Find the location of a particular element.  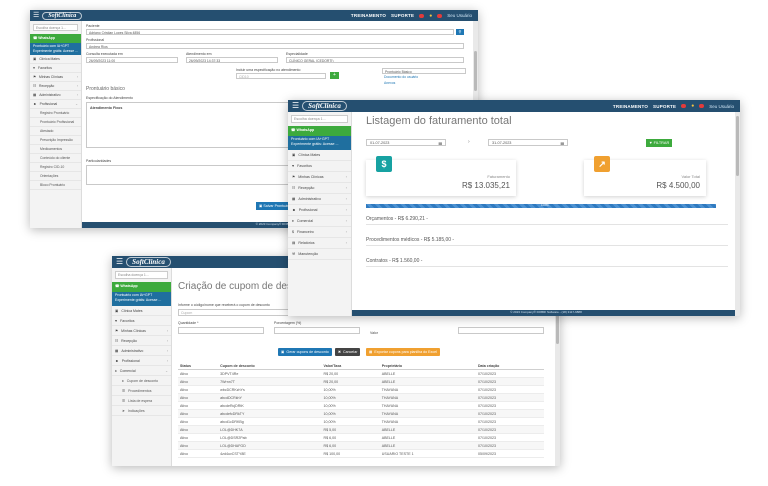

qtd-input is located at coordinates (221, 330).